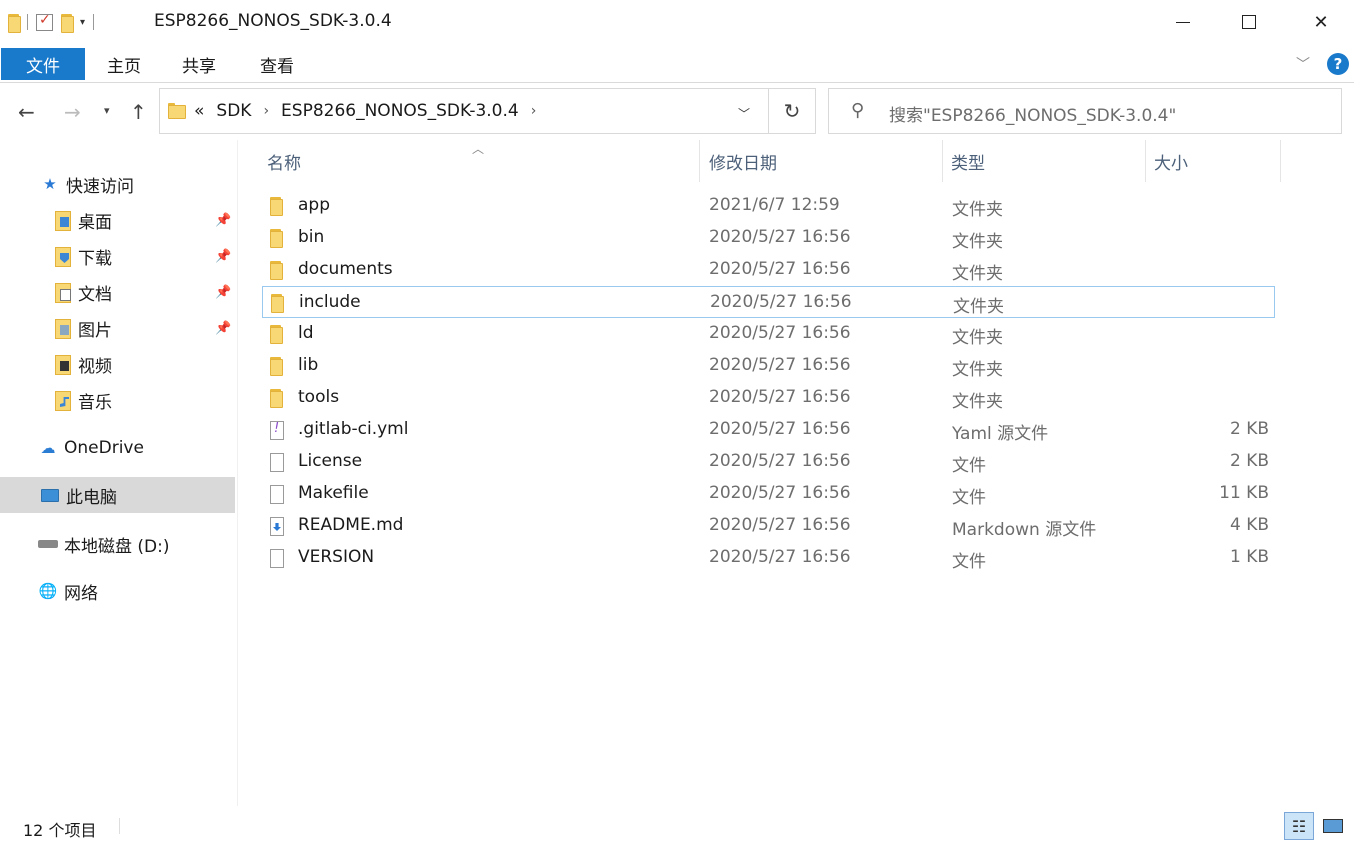 This screenshot has height=846, width=1354. I want to click on sidebar-item-downloads: 下载 📌, so click(117, 256).